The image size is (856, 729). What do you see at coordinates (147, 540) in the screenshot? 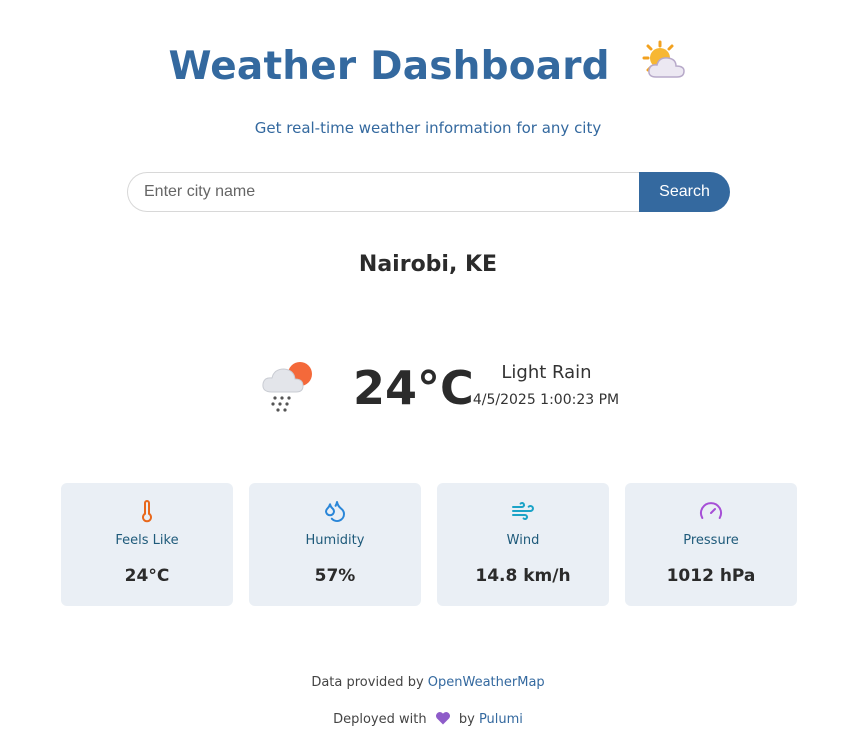
I see `card-label: Feels Like` at bounding box center [147, 540].